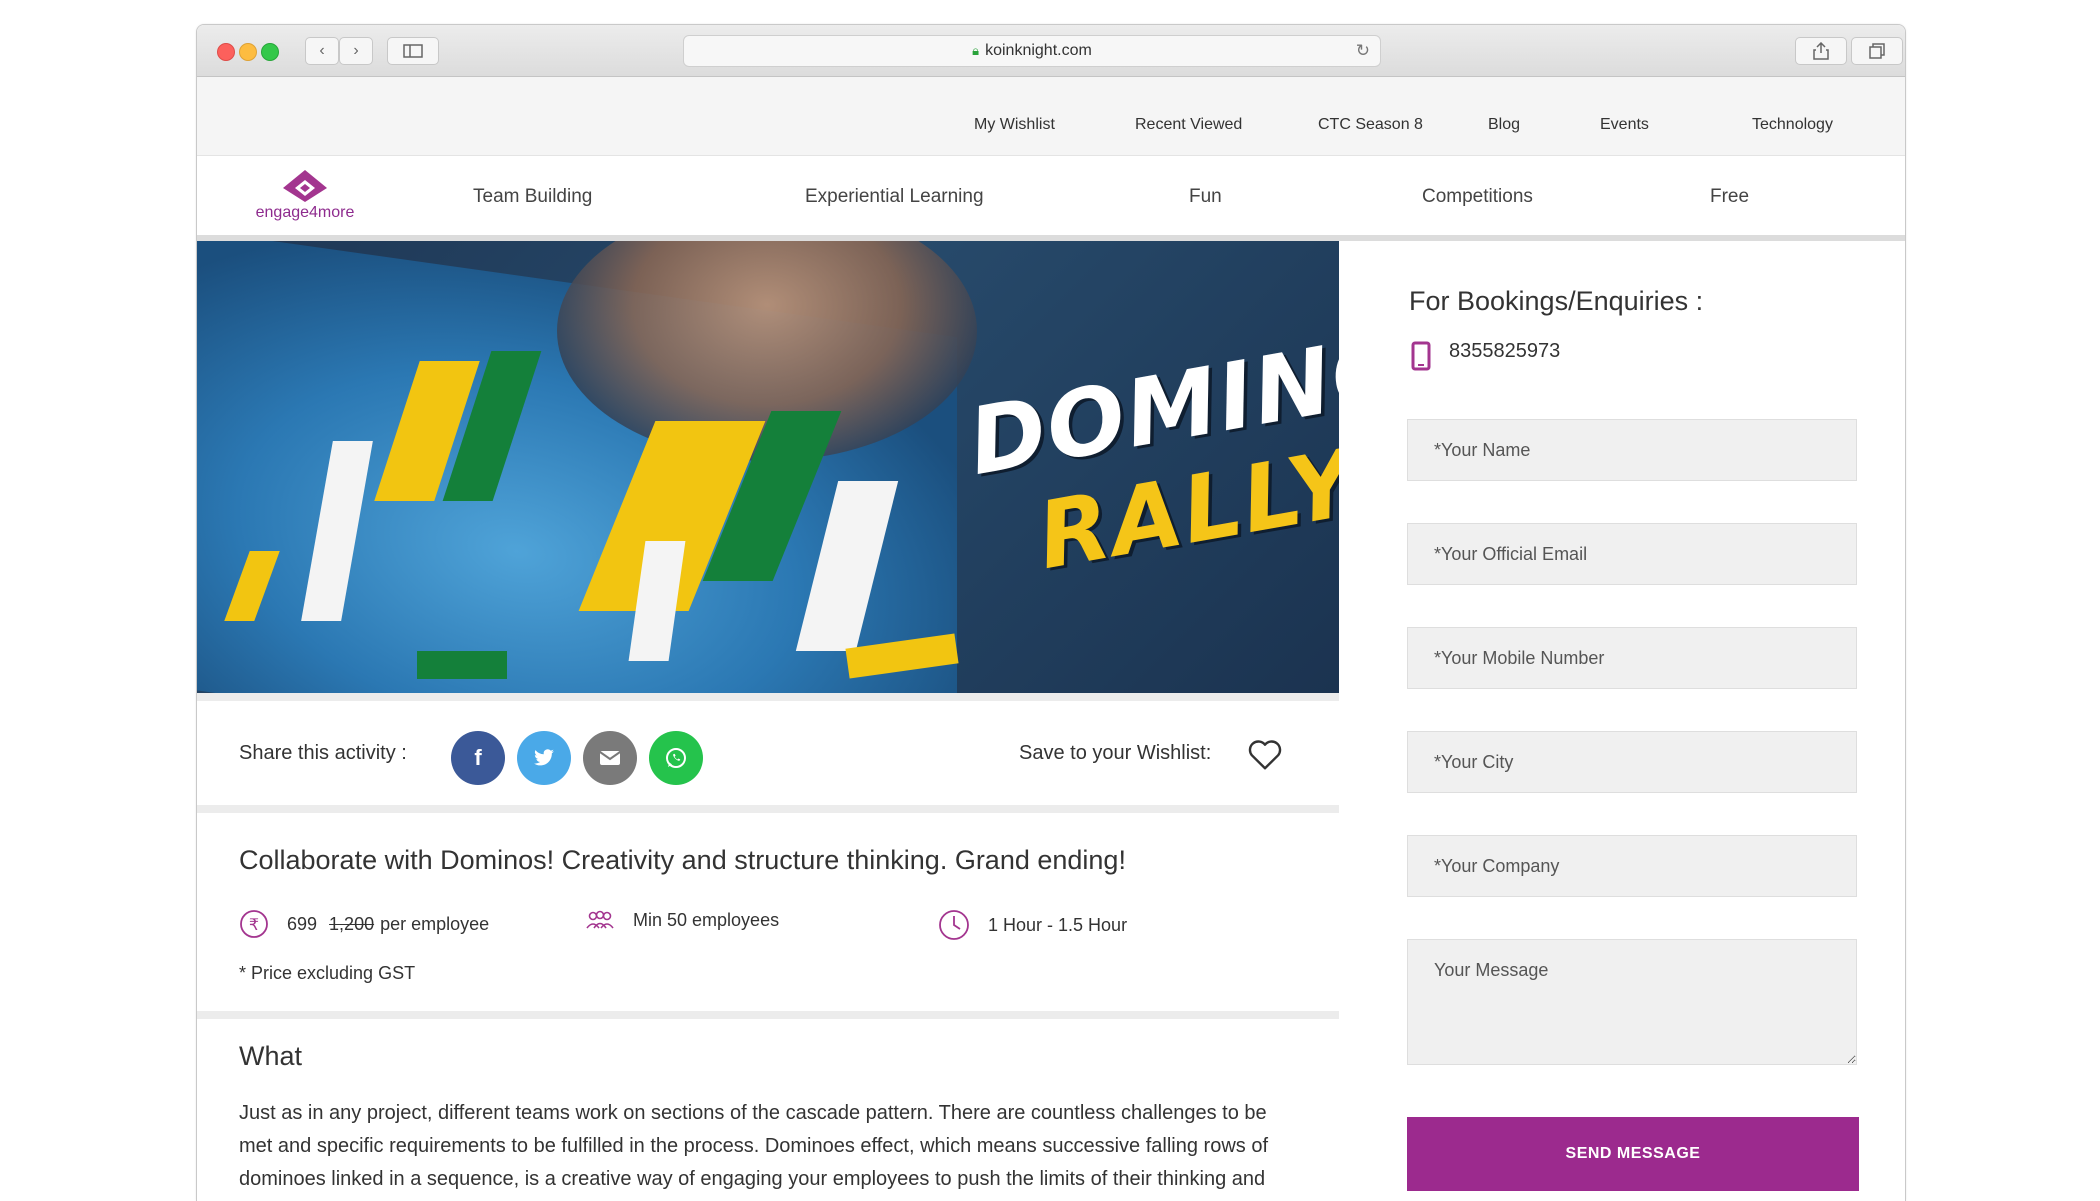  I want to click on top-link-wishlist: My Wishlist, so click(1014, 125).